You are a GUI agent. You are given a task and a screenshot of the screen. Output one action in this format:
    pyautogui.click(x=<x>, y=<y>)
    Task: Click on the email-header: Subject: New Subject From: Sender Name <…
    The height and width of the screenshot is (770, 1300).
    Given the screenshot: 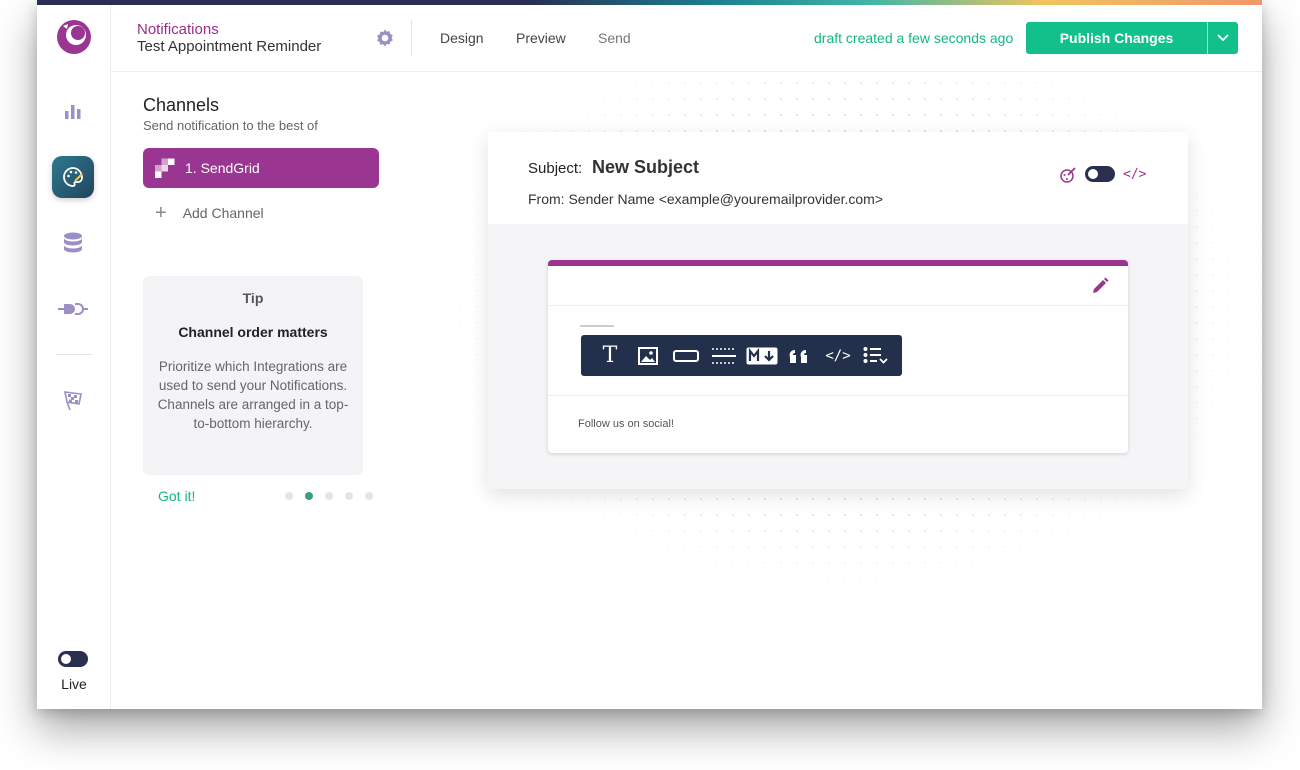 What is the action you would take?
    pyautogui.click(x=838, y=178)
    